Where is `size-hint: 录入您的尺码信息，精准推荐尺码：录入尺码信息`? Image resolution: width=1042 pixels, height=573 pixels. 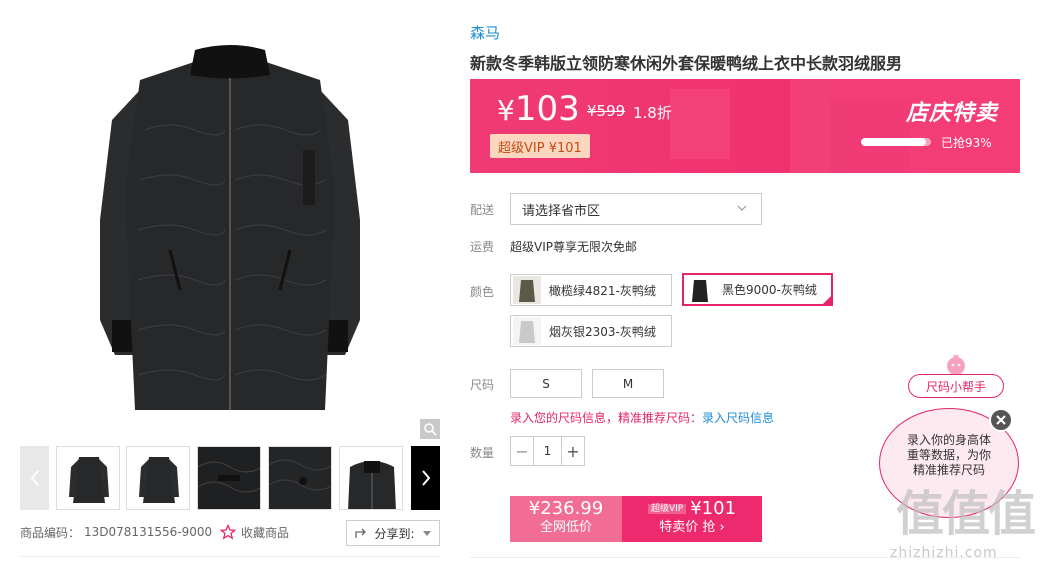 size-hint: 录入您的尺码信息，精准推荐尺码：录入尺码信息 is located at coordinates (642, 417).